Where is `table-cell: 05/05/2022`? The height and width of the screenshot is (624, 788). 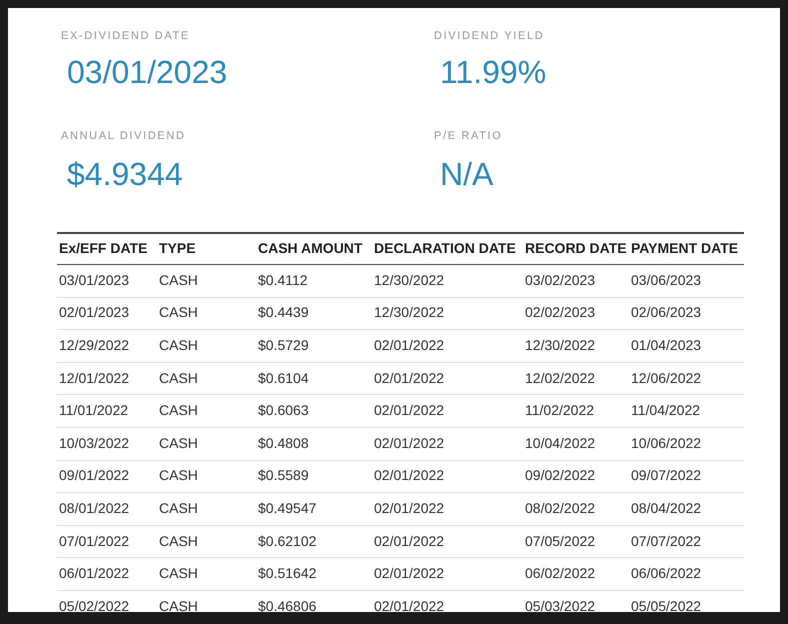
table-cell: 05/05/2022 is located at coordinates (666, 605).